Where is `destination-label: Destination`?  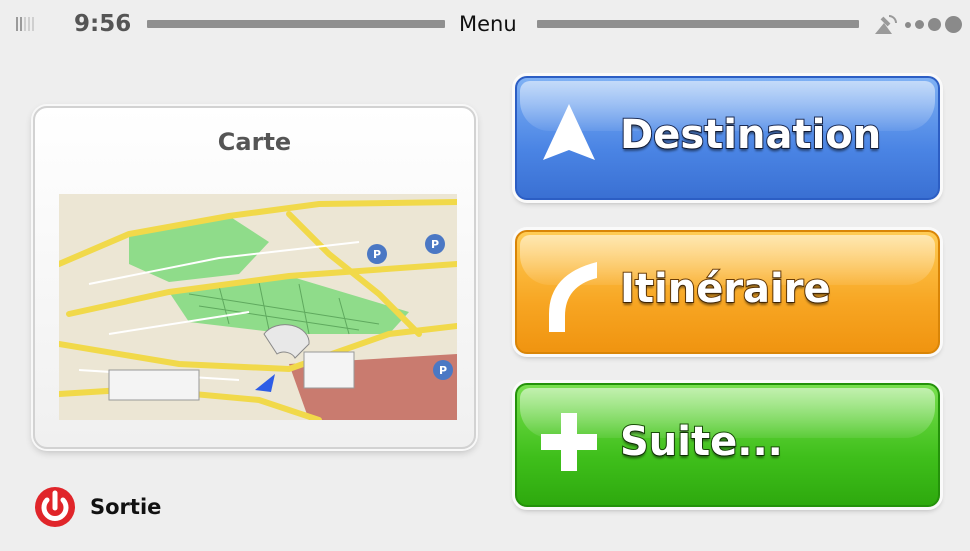
destination-label: Destination is located at coordinates (750, 135).